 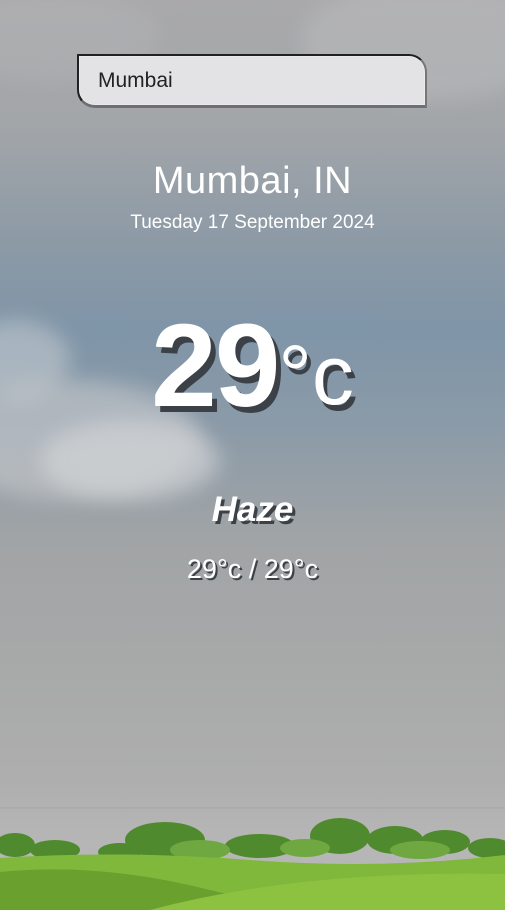 I want to click on landscape-hills, so click(x=252, y=858).